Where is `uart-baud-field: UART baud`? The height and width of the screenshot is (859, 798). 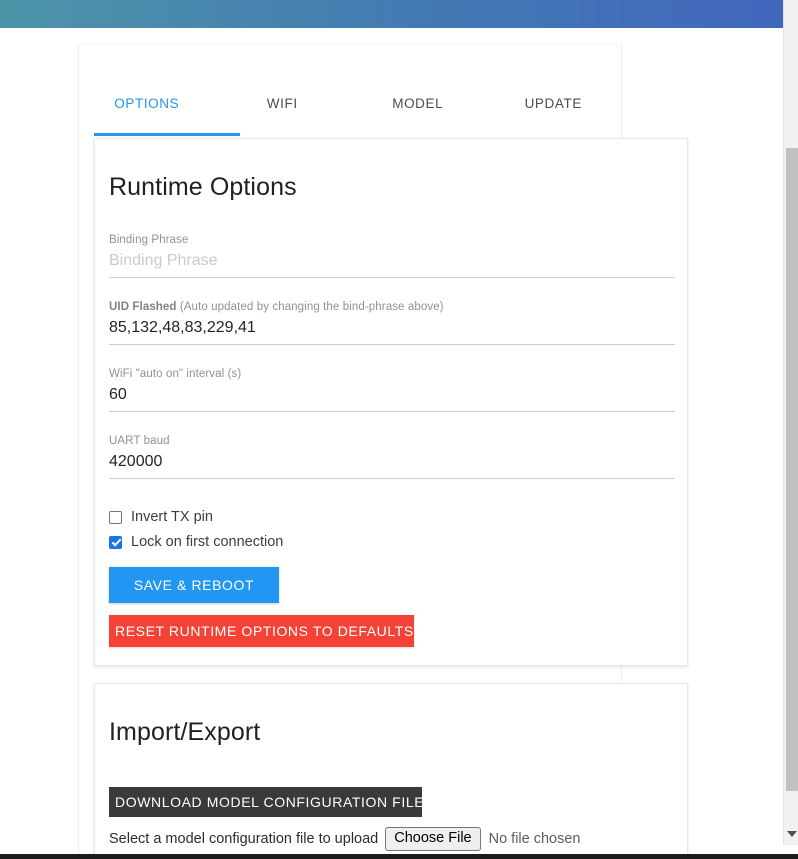 uart-baud-field: UART baud is located at coordinates (392, 457).